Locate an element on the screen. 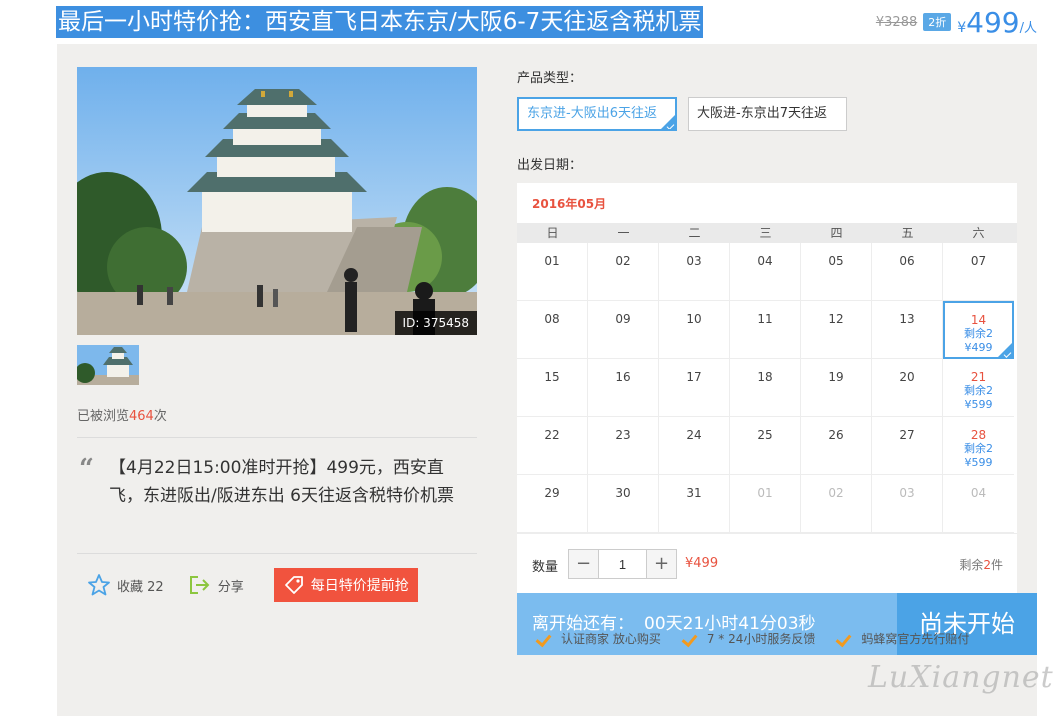 The width and height of the screenshot is (1059, 716). calendar-day: 18 is located at coordinates (765, 388).